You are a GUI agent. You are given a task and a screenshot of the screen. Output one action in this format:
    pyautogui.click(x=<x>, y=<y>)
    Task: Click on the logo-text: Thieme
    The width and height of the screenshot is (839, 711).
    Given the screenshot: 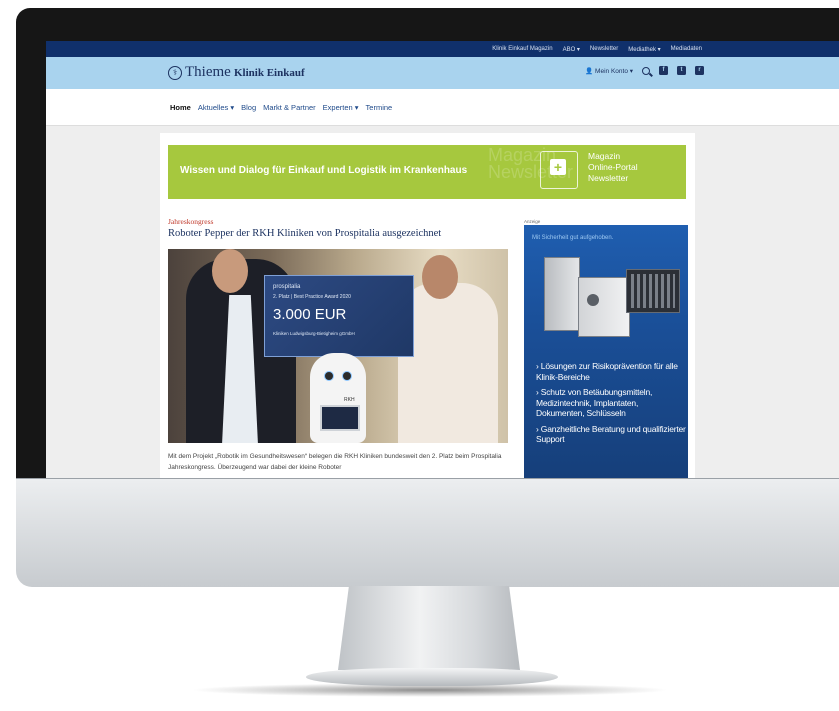 What is the action you would take?
    pyautogui.click(x=208, y=72)
    